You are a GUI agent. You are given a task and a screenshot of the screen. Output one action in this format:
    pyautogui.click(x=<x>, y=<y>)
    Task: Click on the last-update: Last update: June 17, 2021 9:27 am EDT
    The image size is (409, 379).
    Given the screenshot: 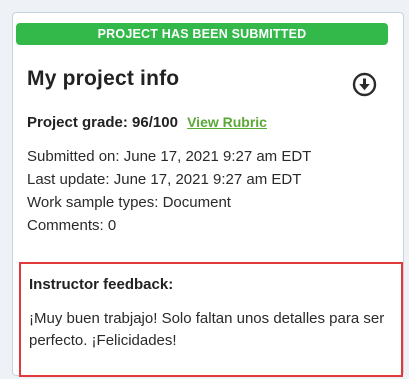 What is the action you would take?
    pyautogui.click(x=164, y=179)
    